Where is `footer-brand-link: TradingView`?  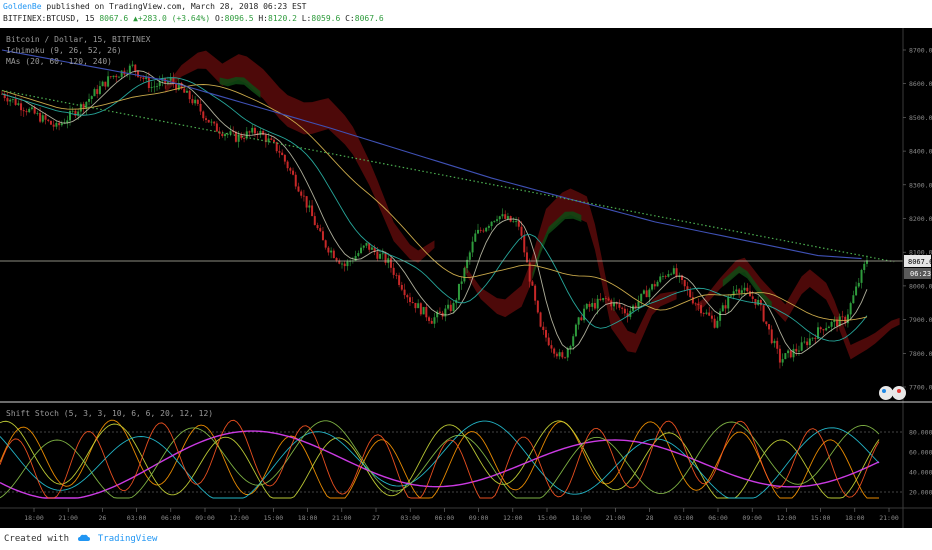 footer-brand-link: TradingView is located at coordinates (128, 539).